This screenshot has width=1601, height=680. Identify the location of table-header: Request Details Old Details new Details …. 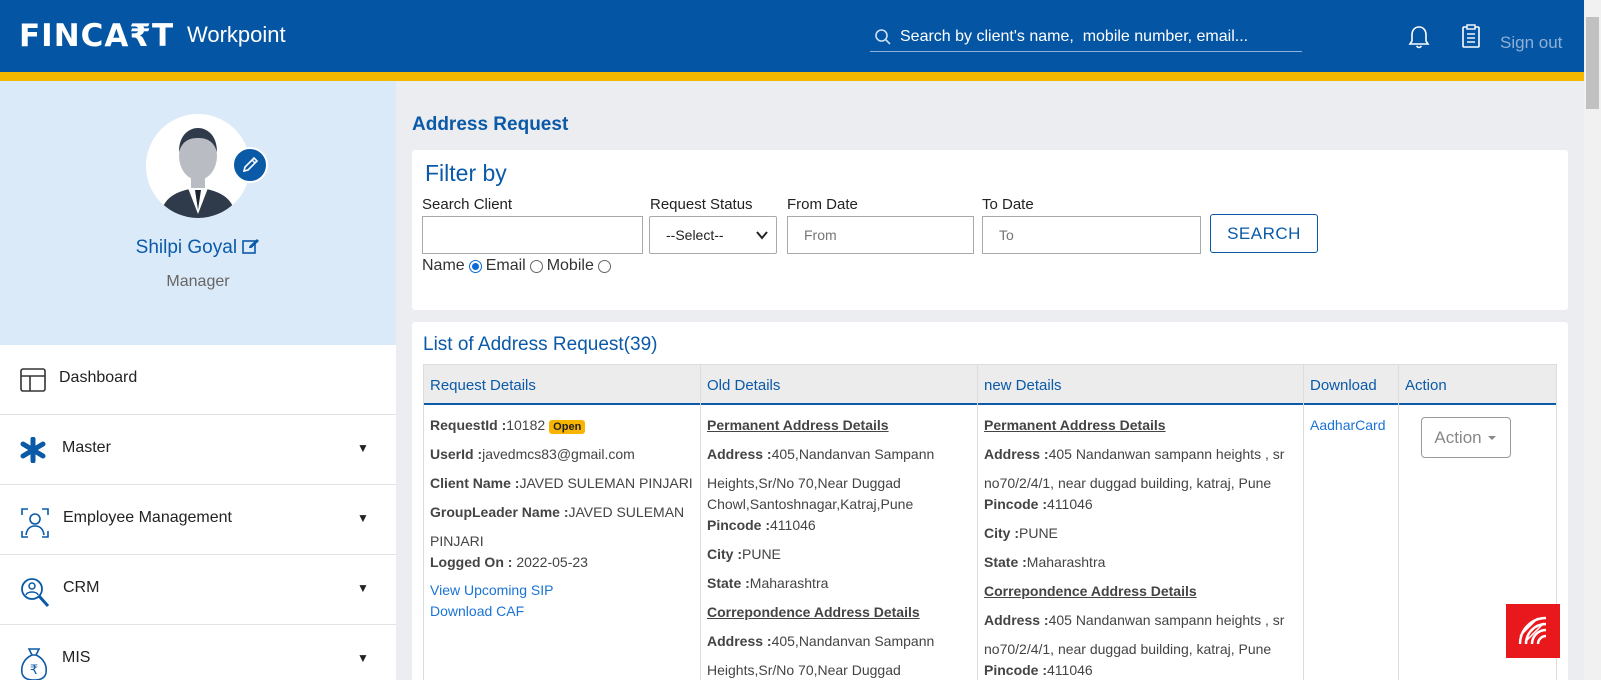
(990, 385).